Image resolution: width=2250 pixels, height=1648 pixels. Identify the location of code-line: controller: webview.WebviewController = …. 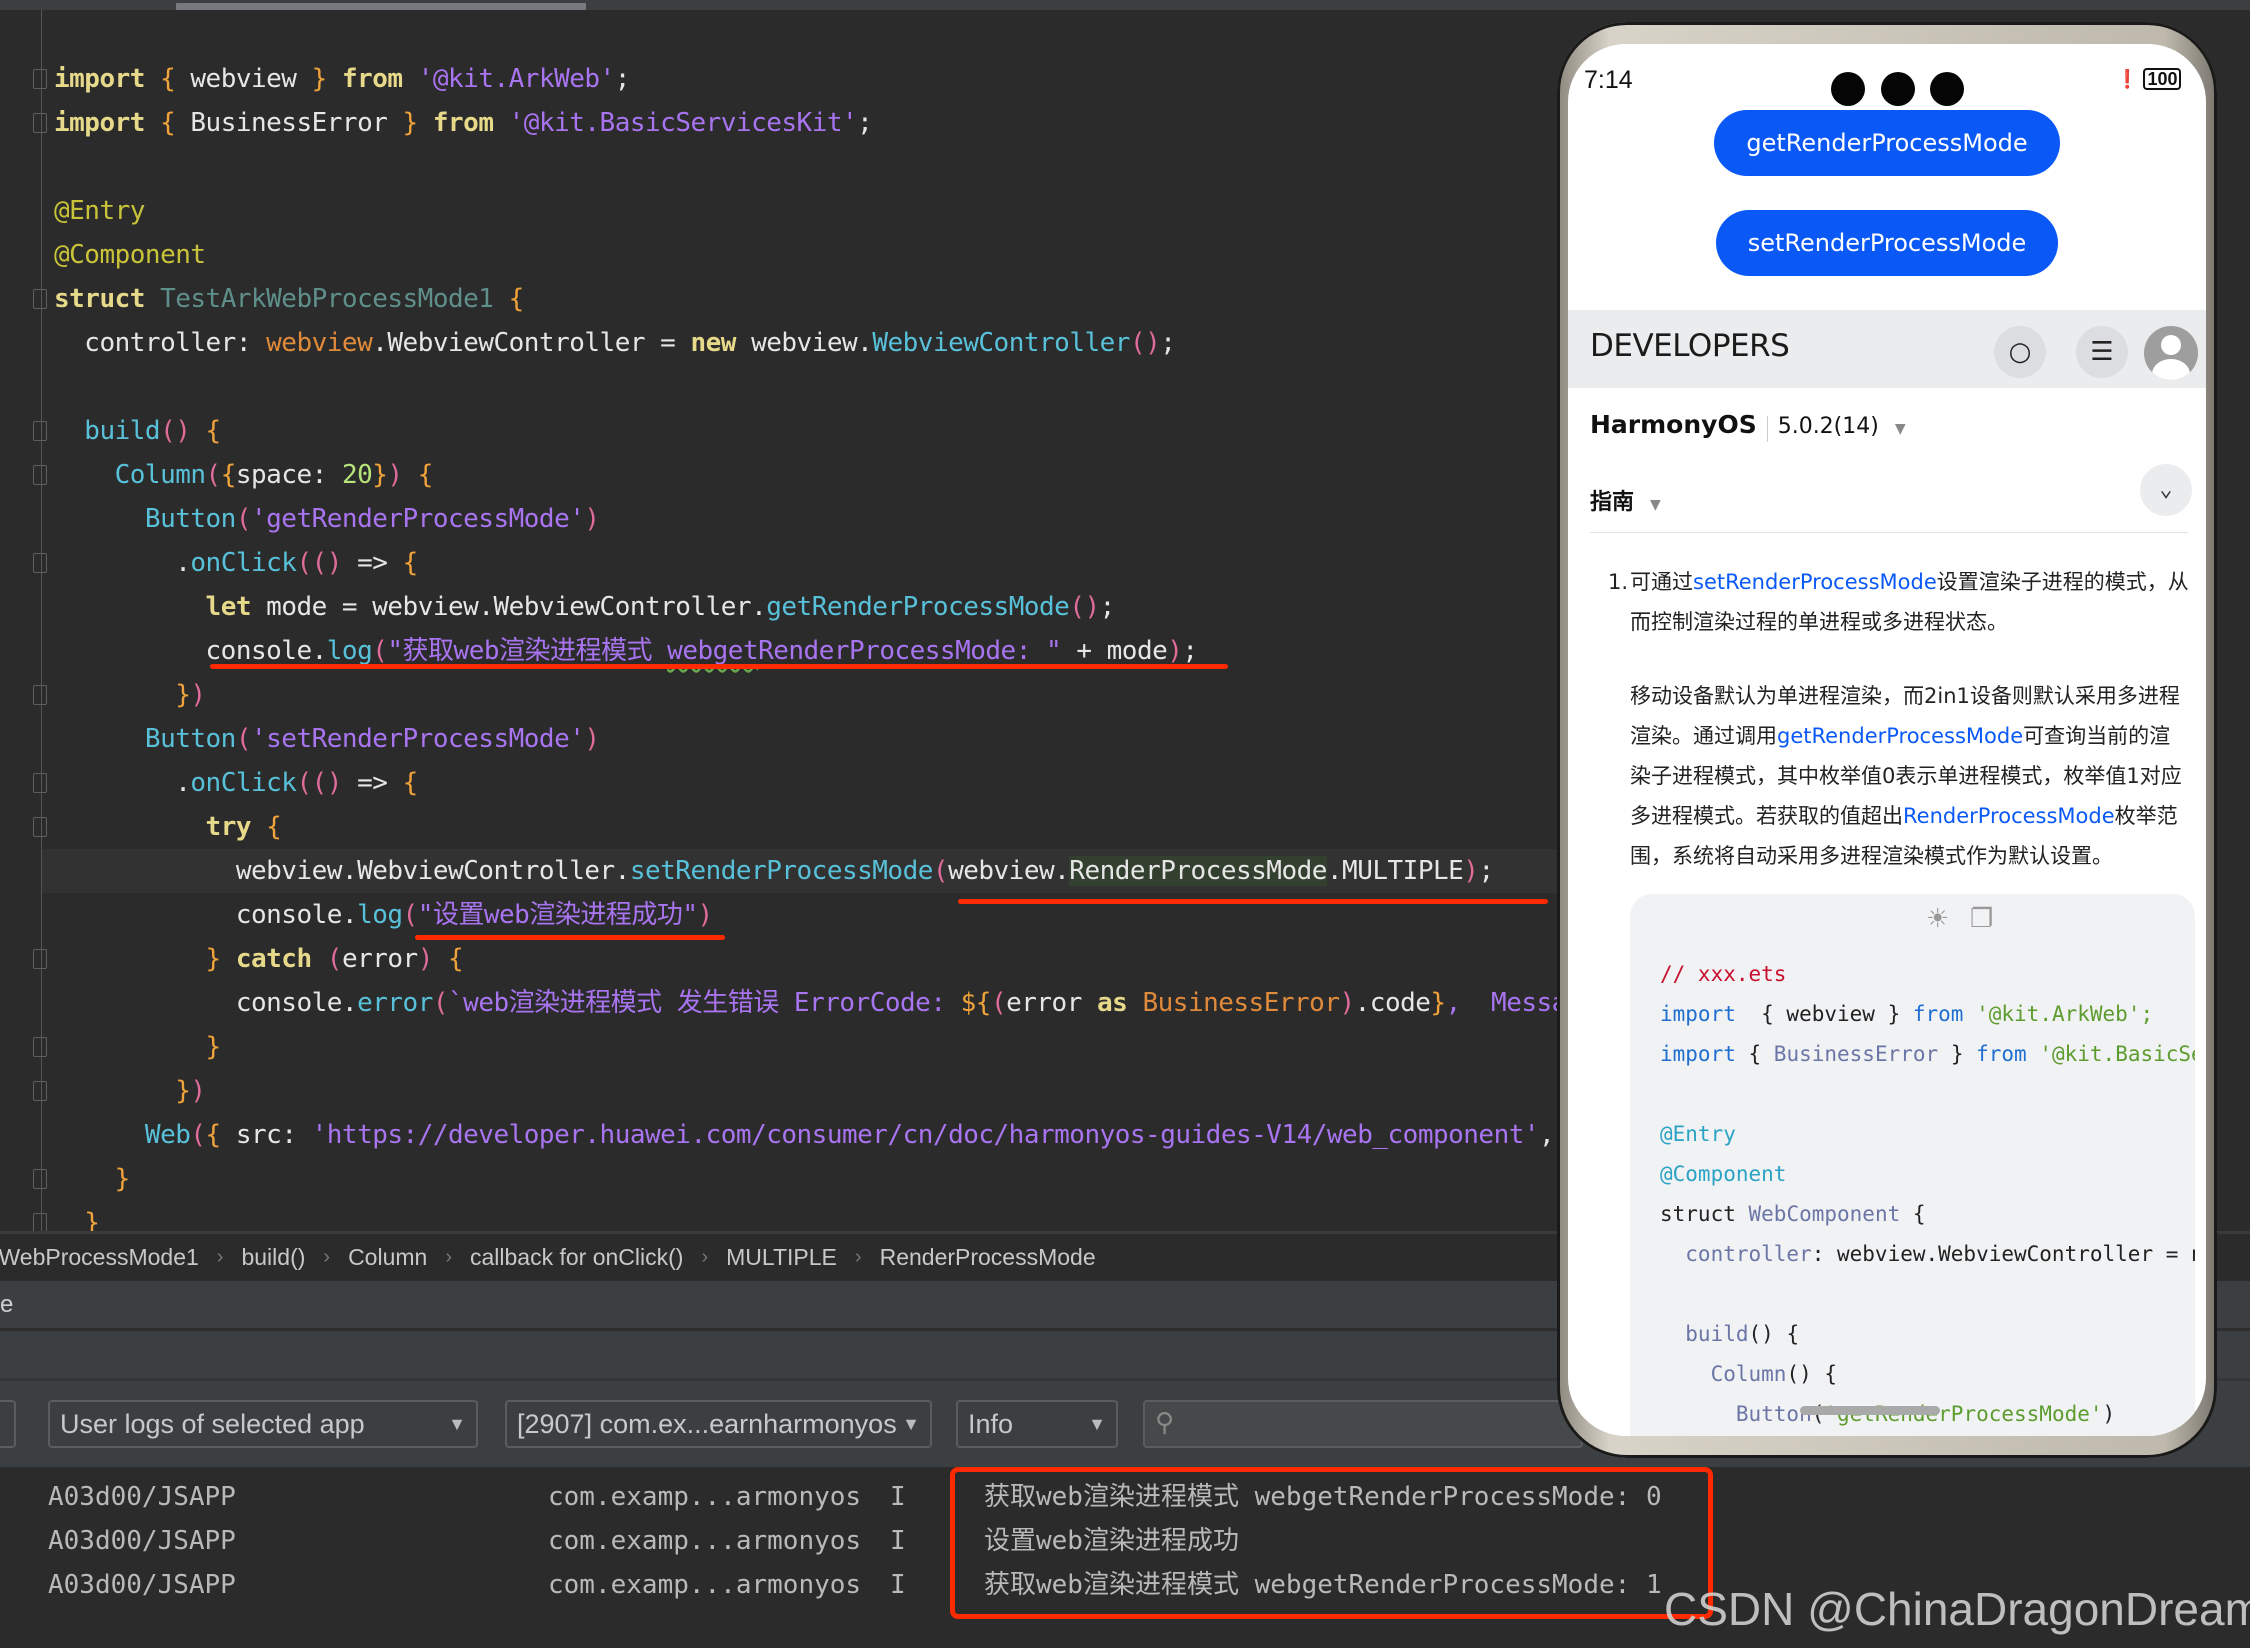
(615, 343).